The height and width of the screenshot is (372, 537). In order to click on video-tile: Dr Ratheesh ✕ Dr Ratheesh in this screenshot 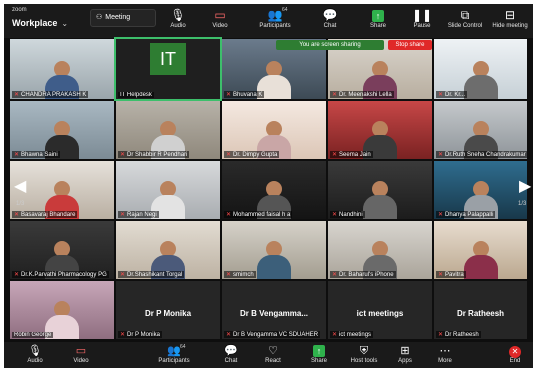, I will do `click(480, 310)`.